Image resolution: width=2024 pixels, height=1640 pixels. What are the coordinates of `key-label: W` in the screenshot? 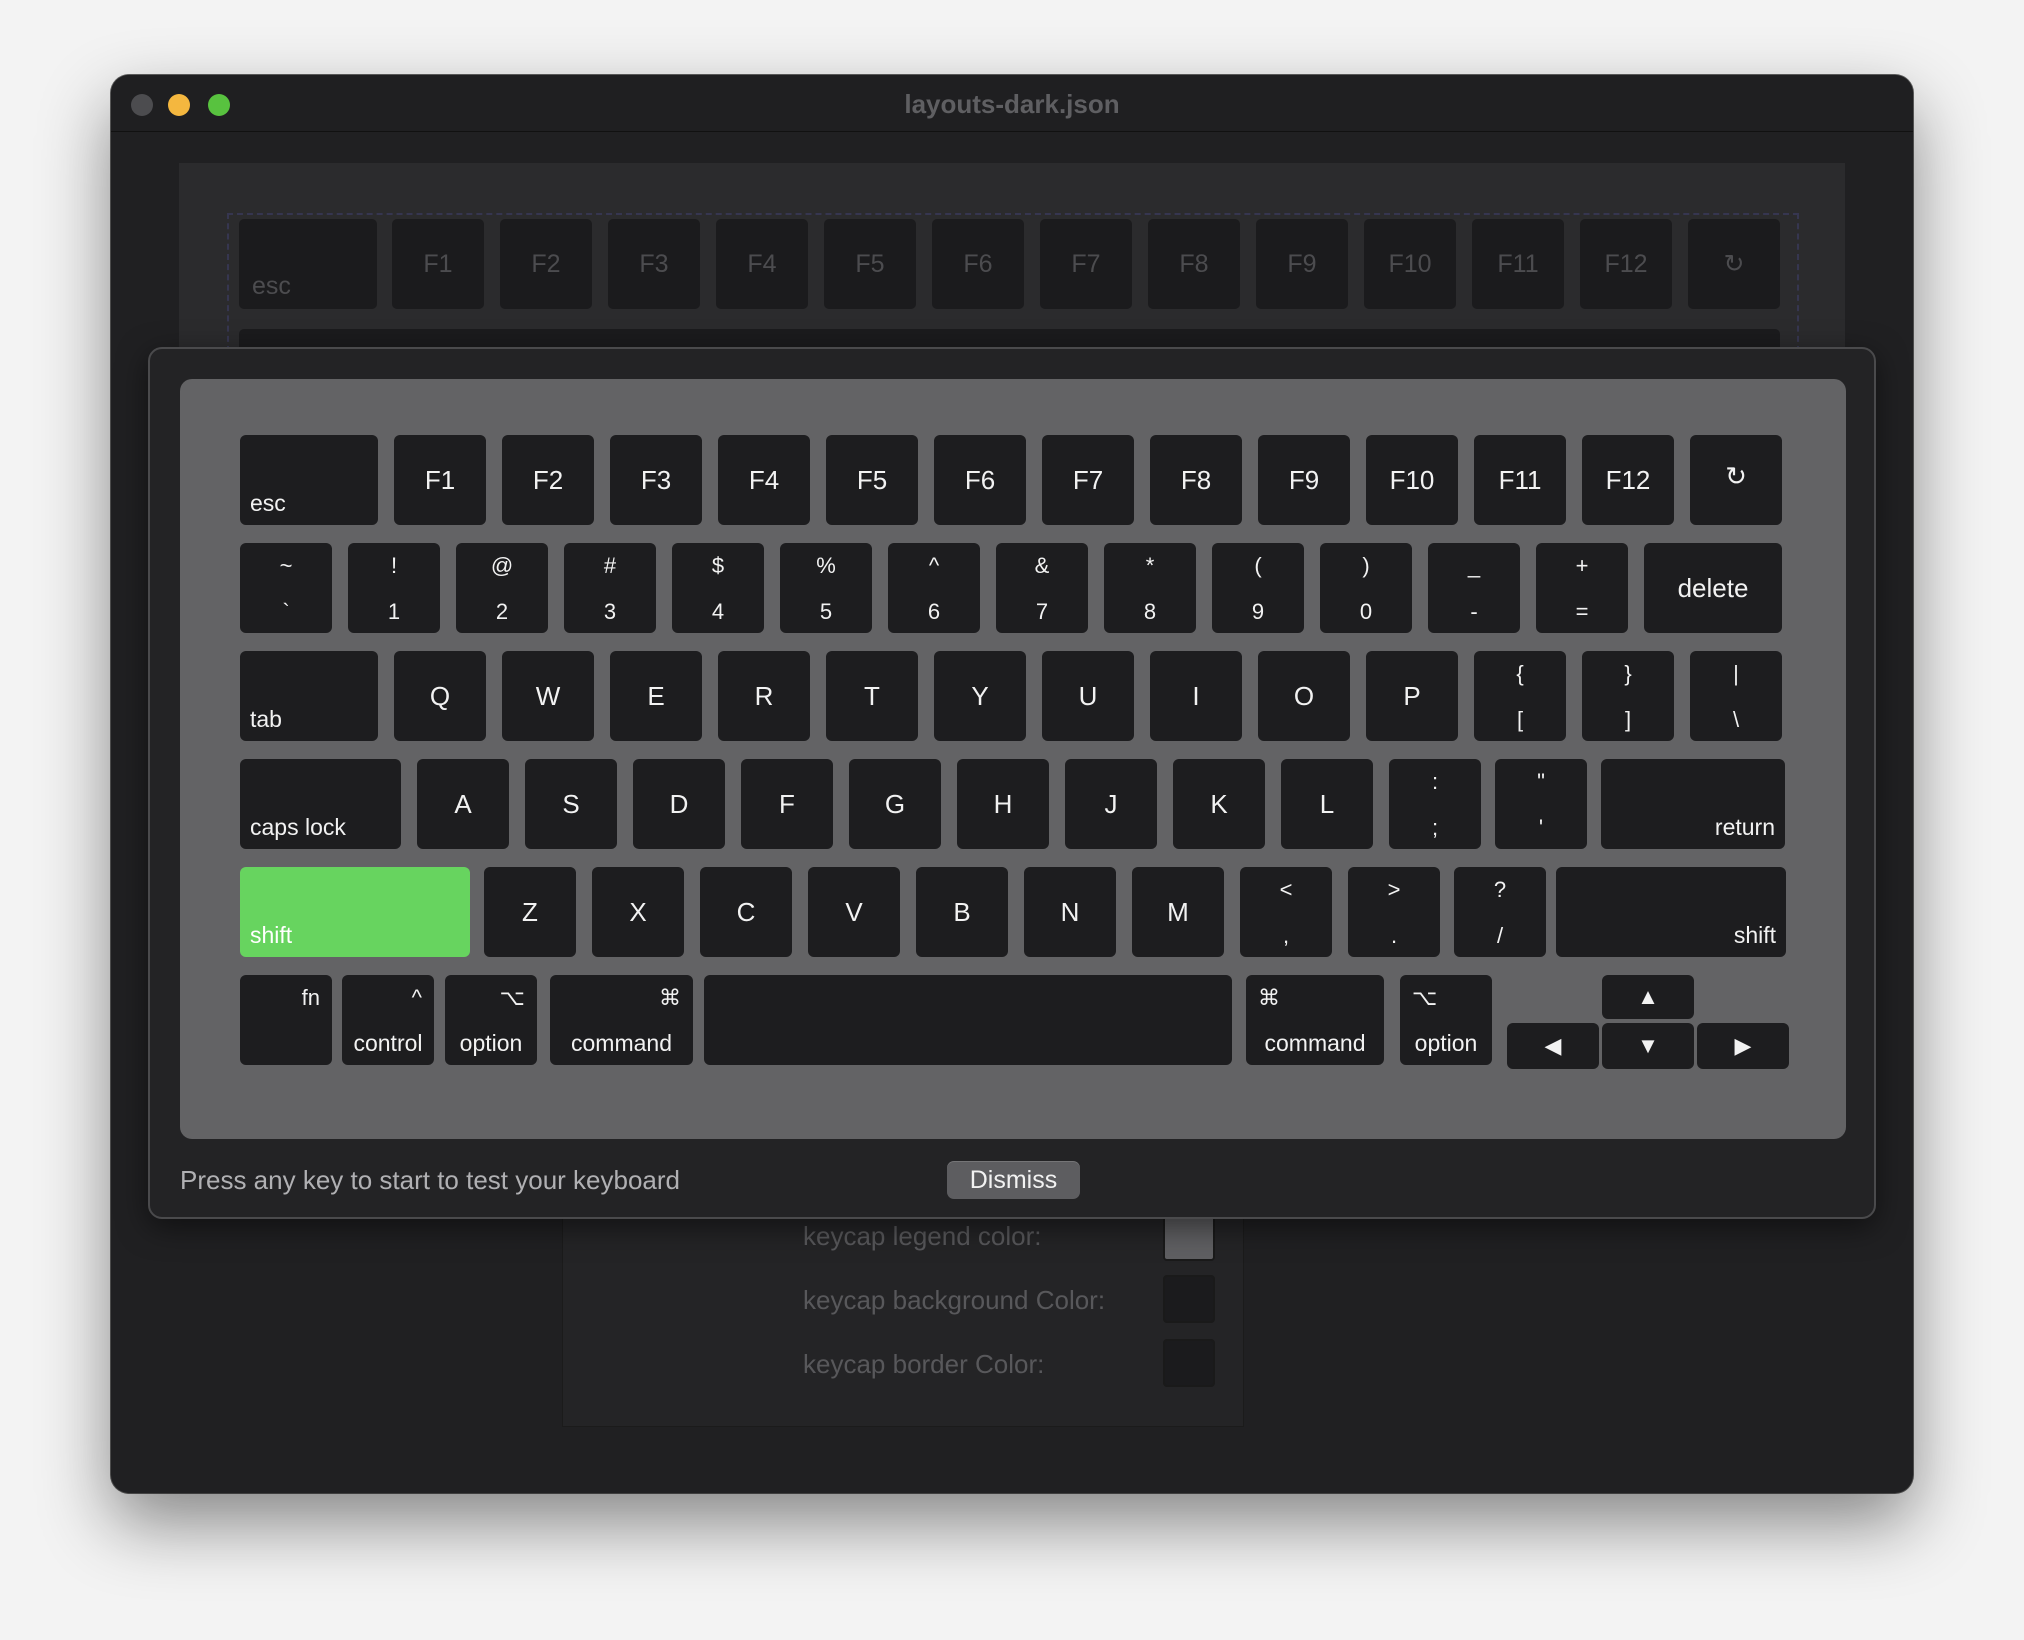 It's located at (548, 695).